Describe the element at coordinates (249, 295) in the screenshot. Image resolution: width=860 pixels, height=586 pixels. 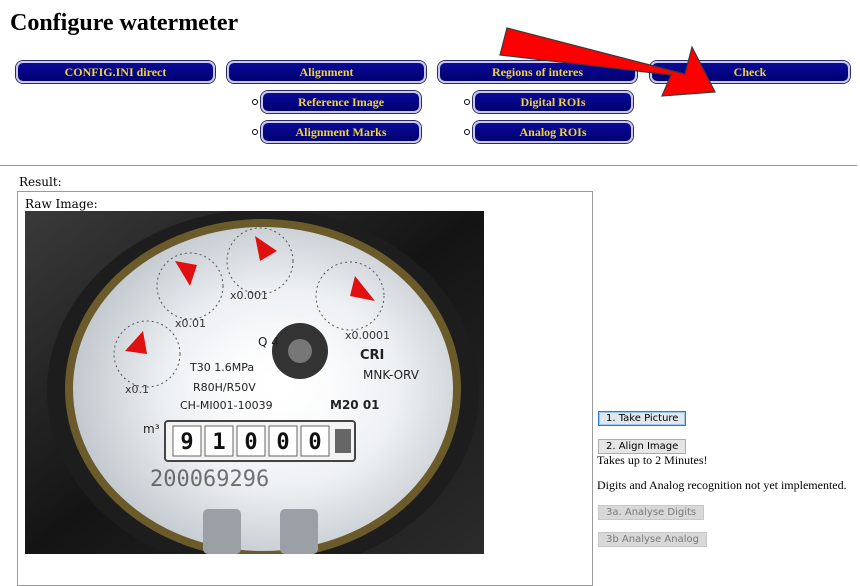
I see `dial-label: x0.001` at that location.